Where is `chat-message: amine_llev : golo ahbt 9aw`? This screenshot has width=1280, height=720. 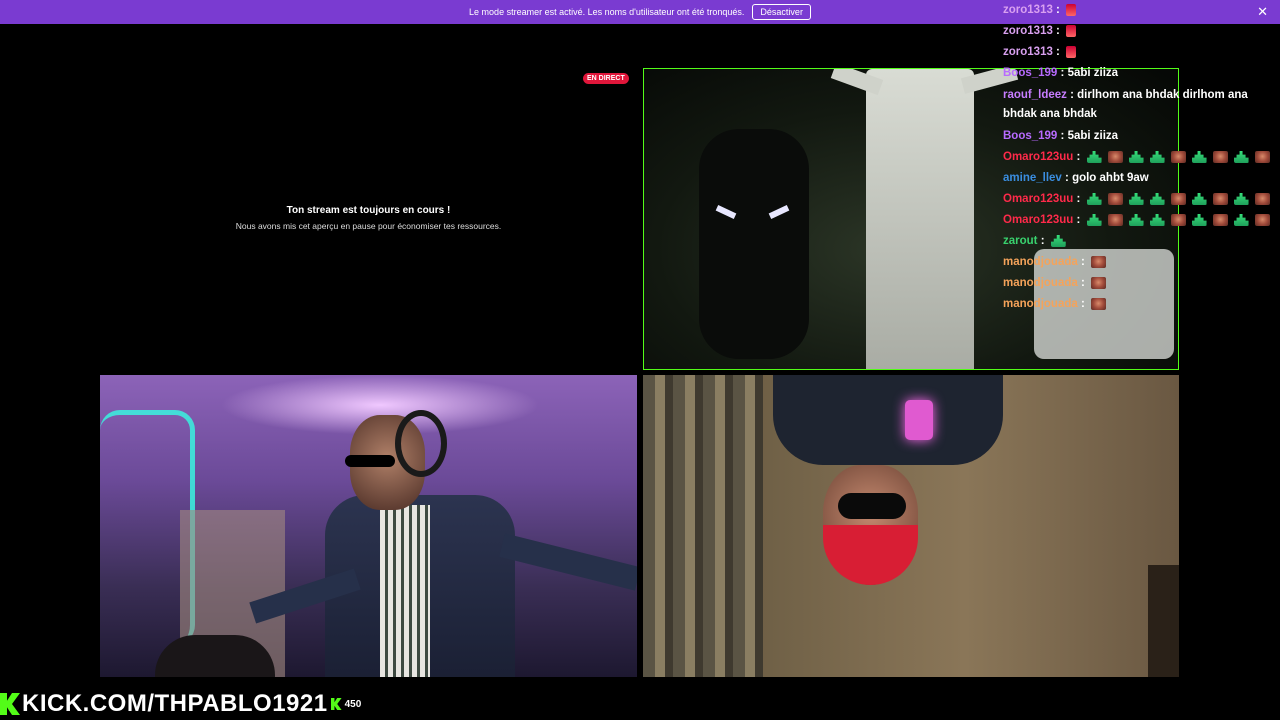
chat-message: amine_llev : golo ahbt 9aw is located at coordinates (1141, 178).